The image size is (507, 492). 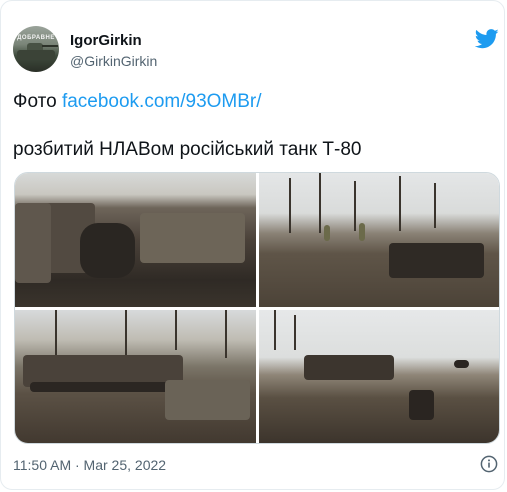 I want to click on avatar-tank-gun, so click(x=50, y=46).